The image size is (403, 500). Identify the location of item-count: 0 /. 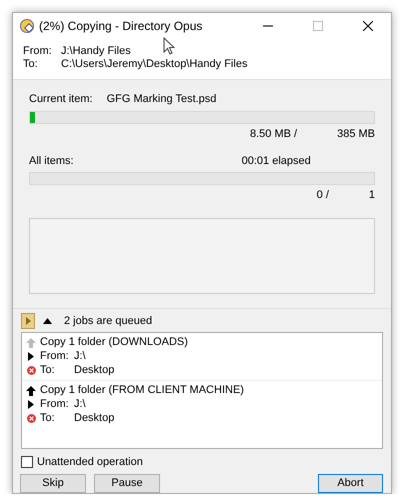
(322, 195).